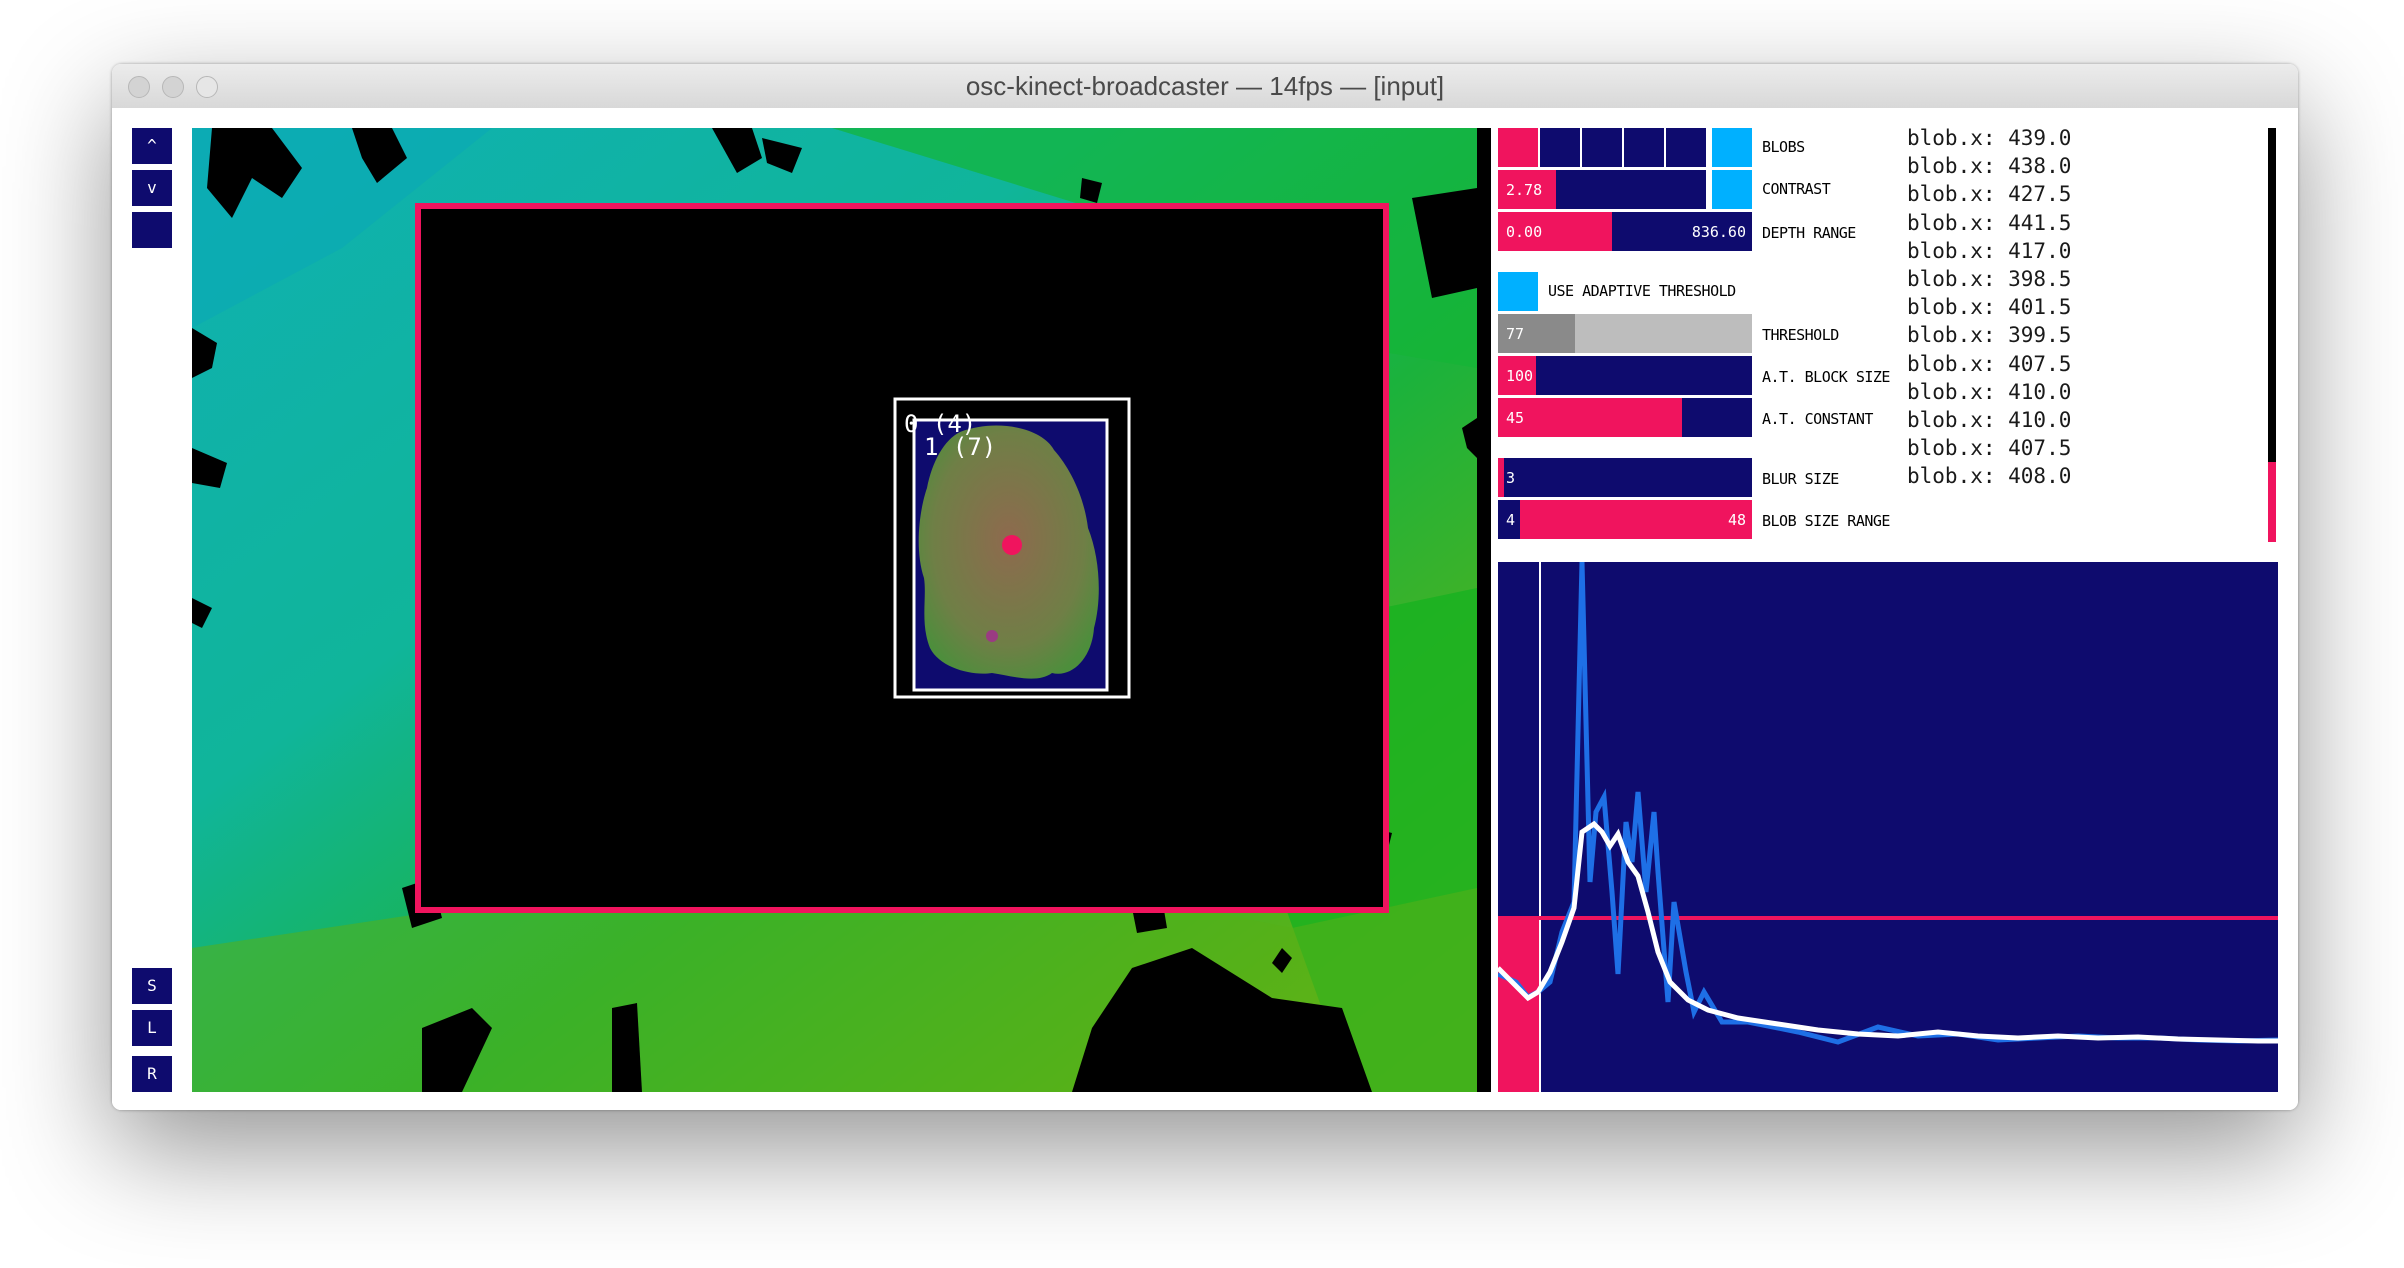  I want to click on threshold-label: THRESHOLD, so click(1800, 335).